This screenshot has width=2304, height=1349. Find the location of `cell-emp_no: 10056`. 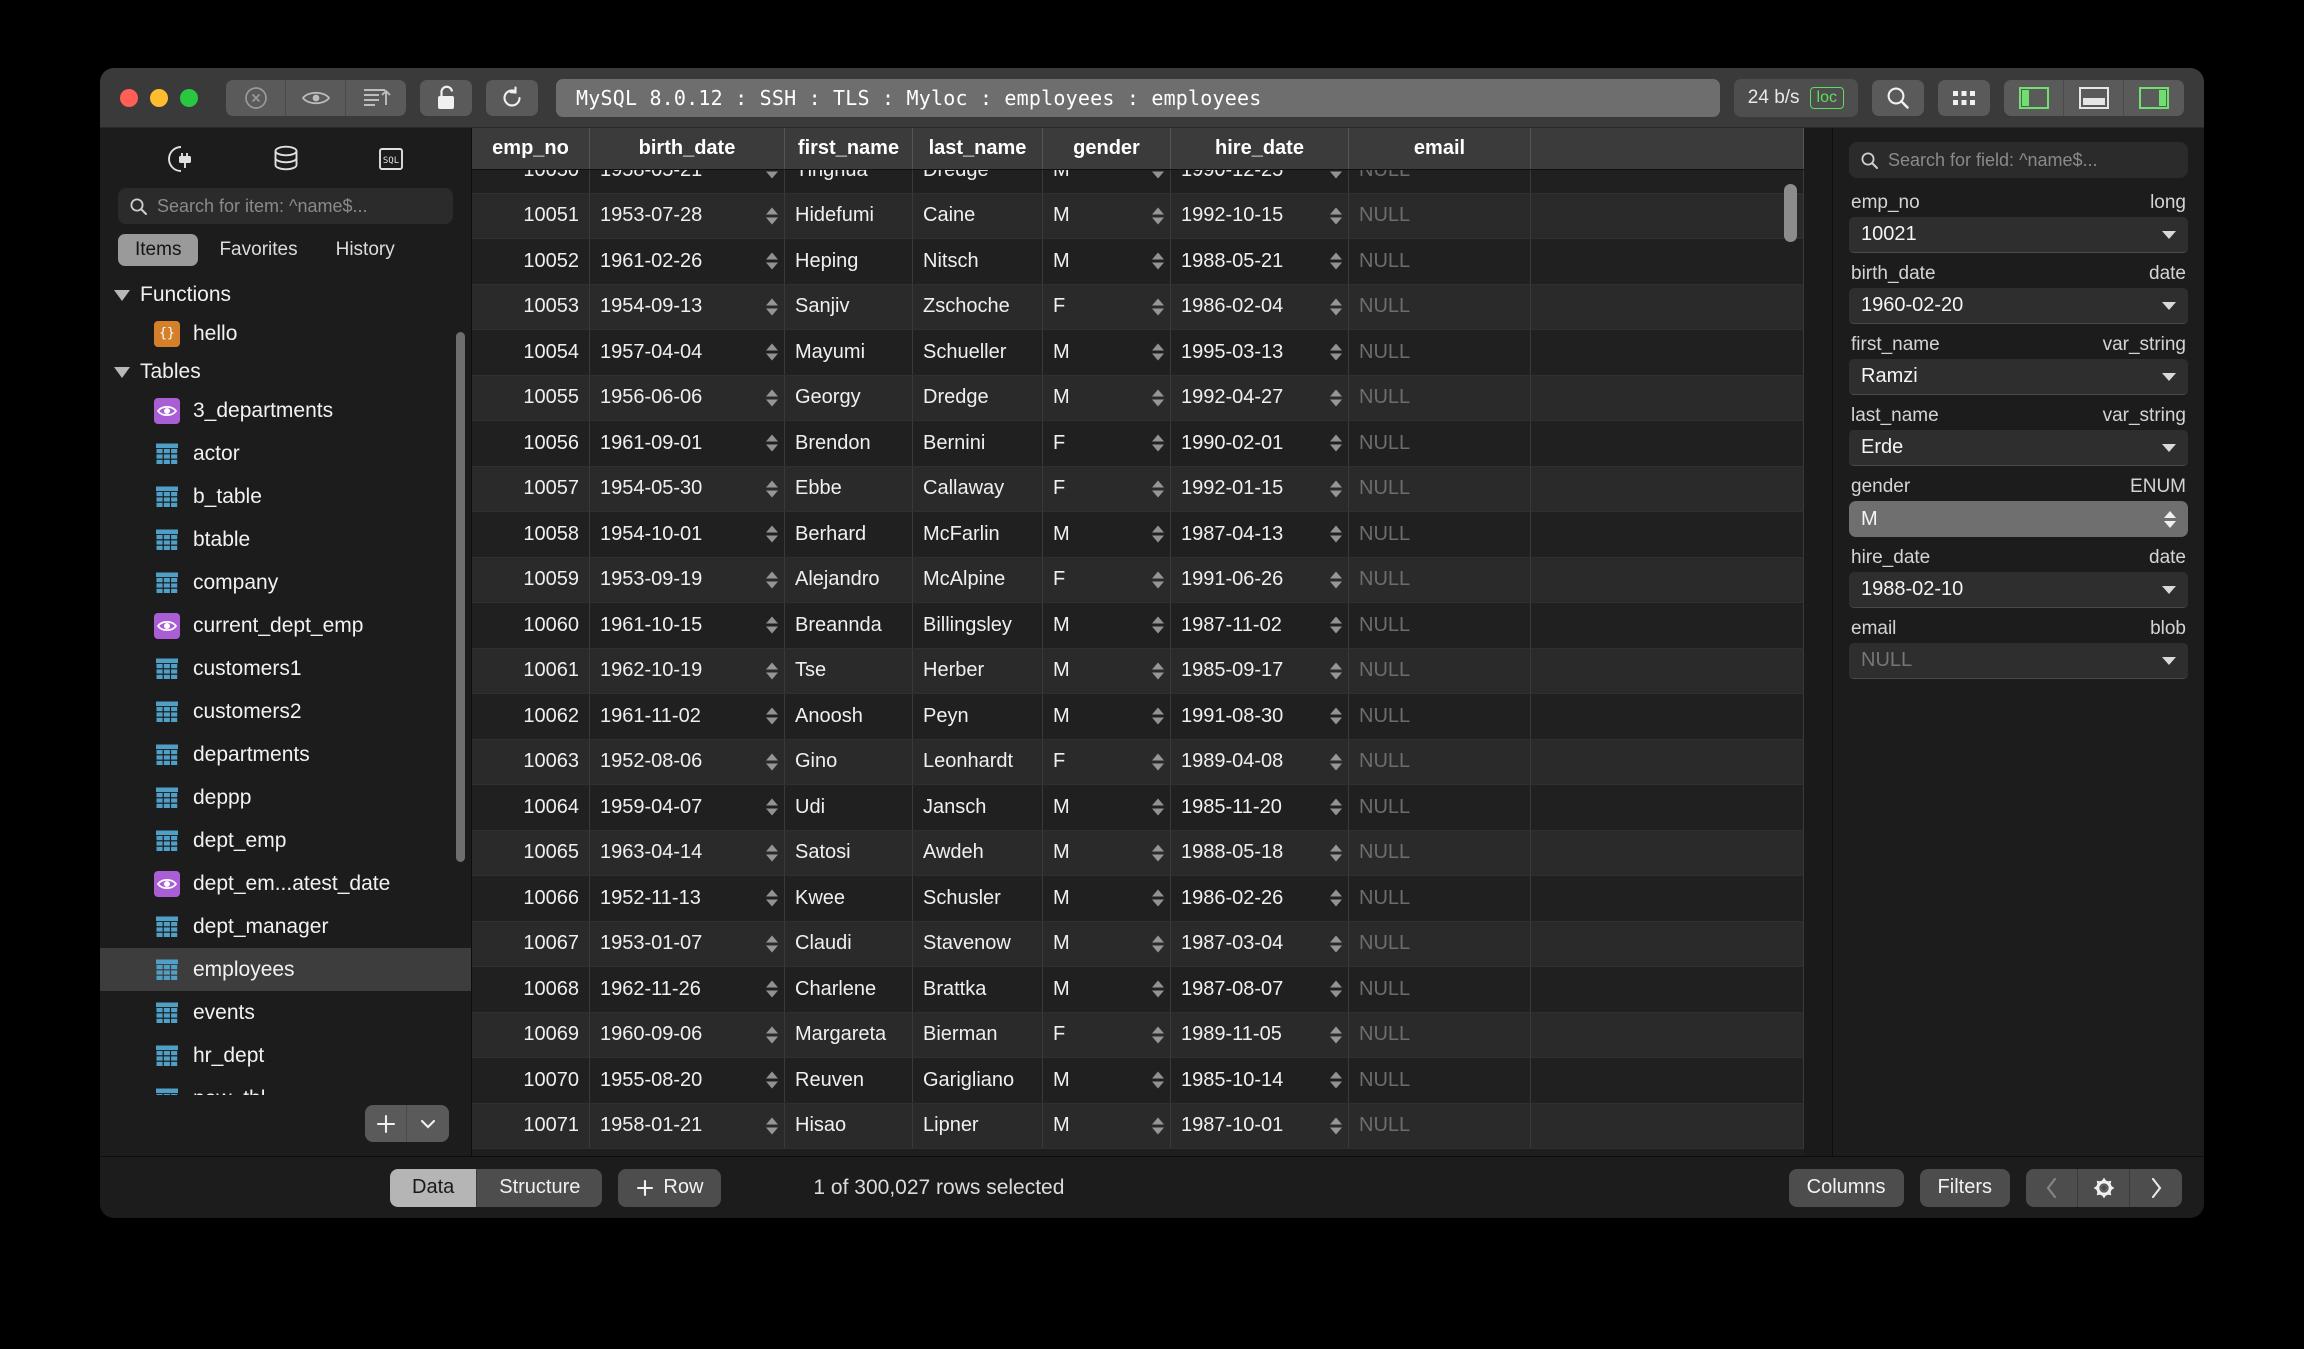

cell-emp_no: 10056 is located at coordinates (531, 443).